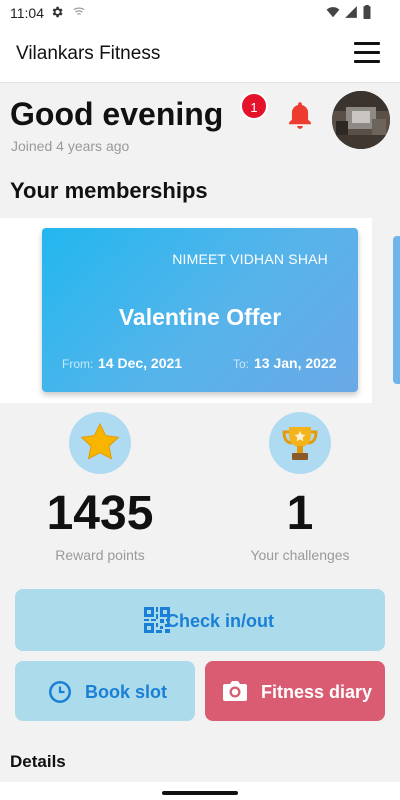  What do you see at coordinates (78, 364) in the screenshot?
I see `membership-from-label: From:` at bounding box center [78, 364].